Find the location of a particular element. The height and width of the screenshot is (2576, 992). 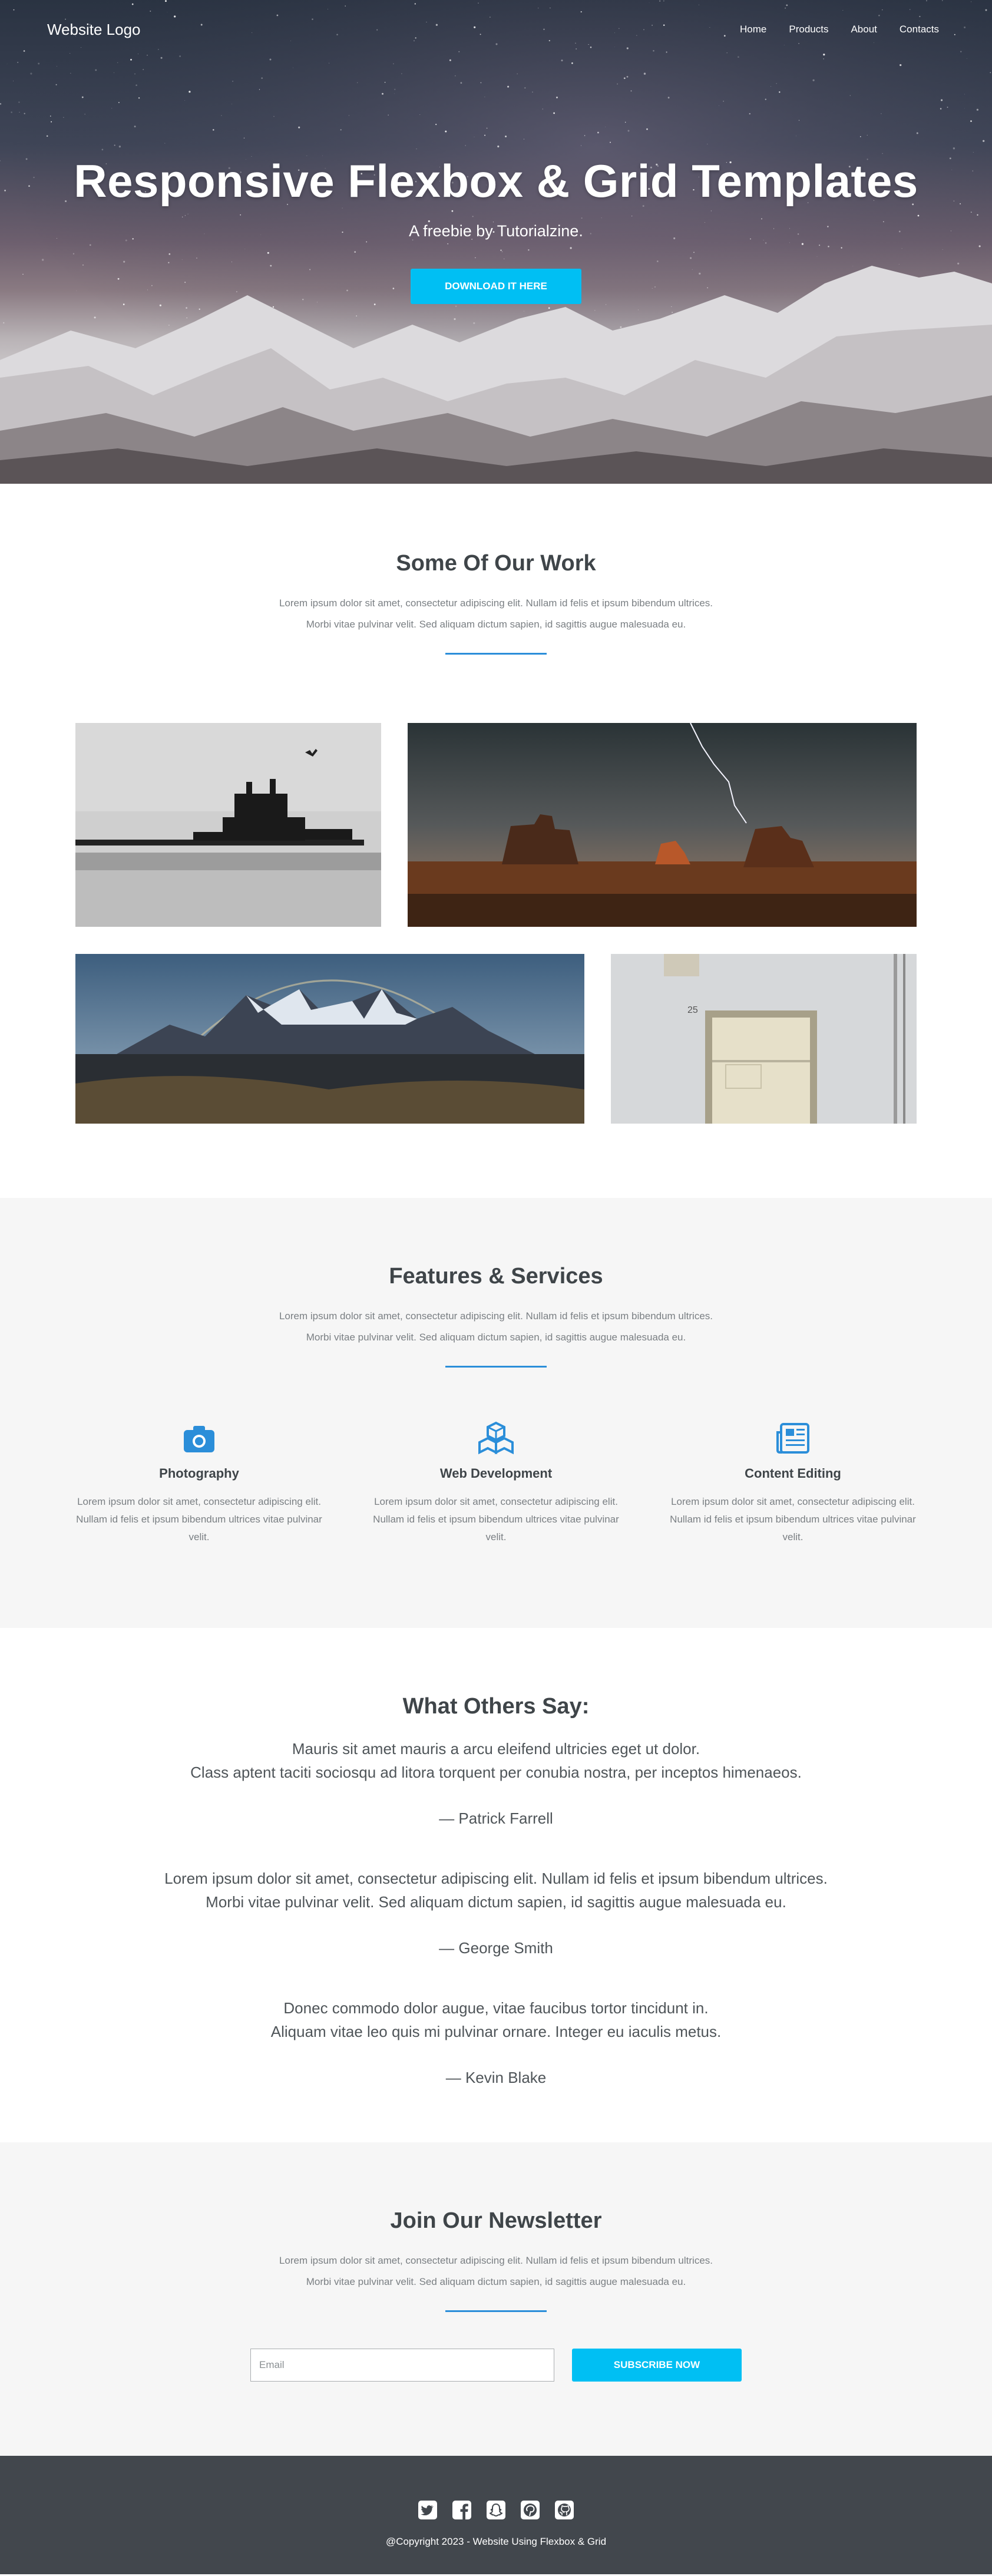

nav-item-contacts: Contacts is located at coordinates (919, 29).